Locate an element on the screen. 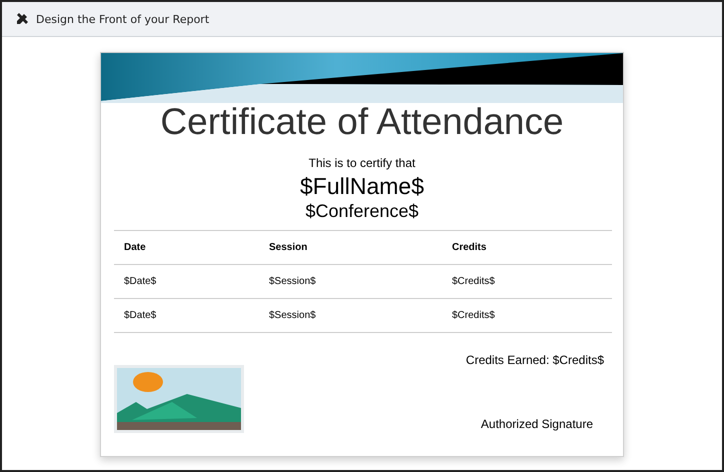 This screenshot has height=472, width=724. page-title: Design the Front of your Report is located at coordinates (123, 19).